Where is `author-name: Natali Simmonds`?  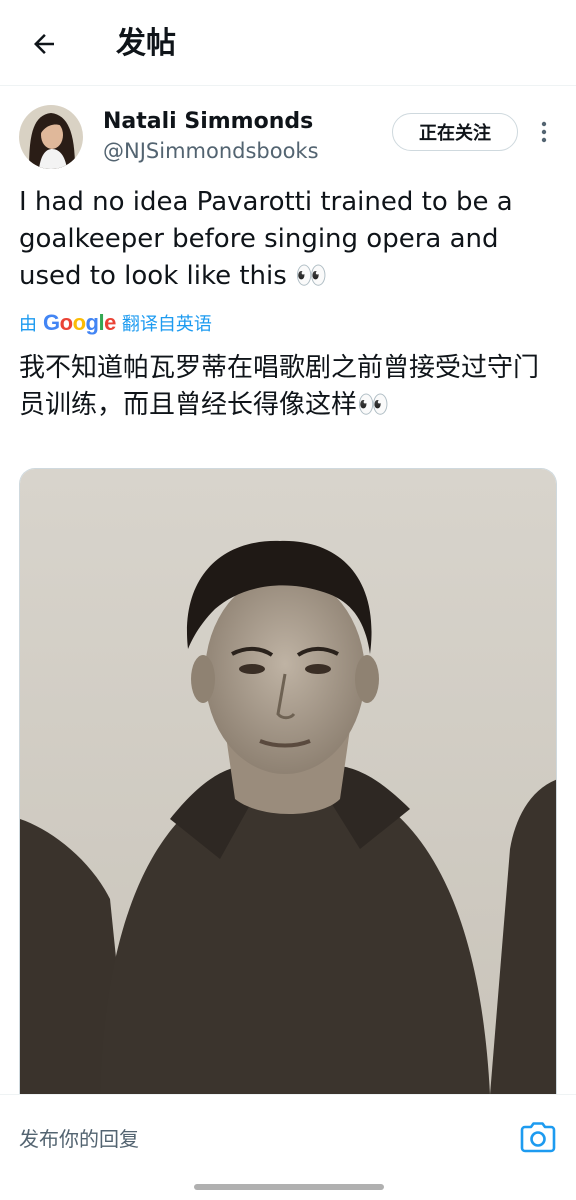
author-name: Natali Simmonds is located at coordinates (208, 122).